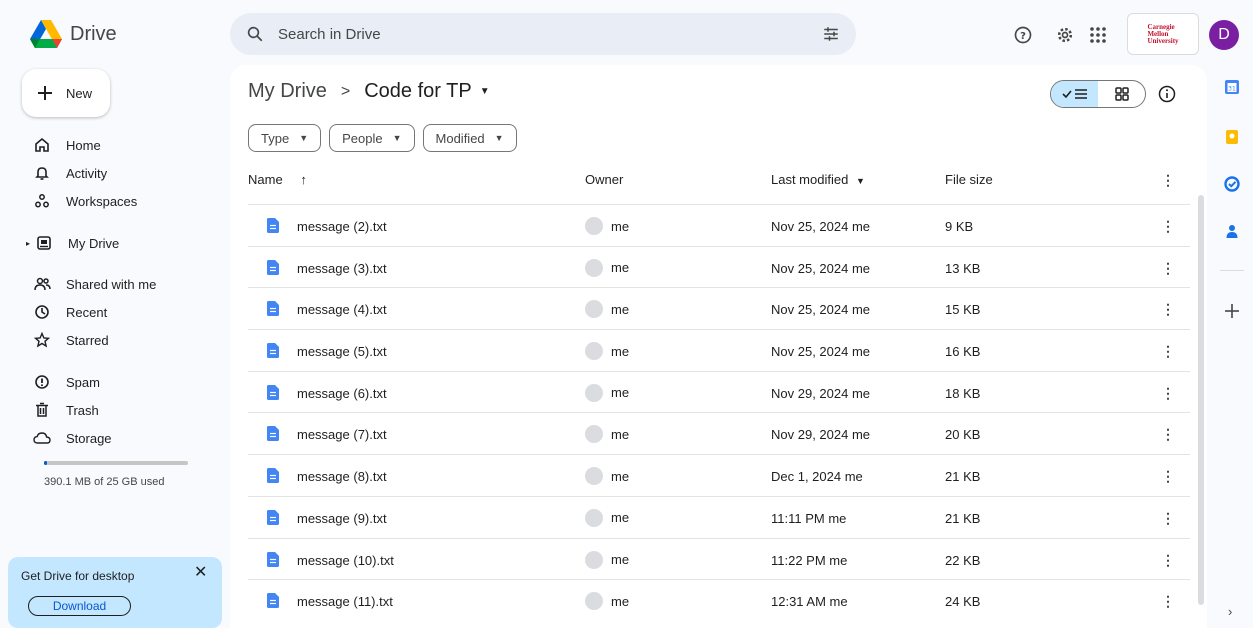 The height and width of the screenshot is (628, 1253). What do you see at coordinates (1232, 311) in the screenshot?
I see `add-addon-plus-icon` at bounding box center [1232, 311].